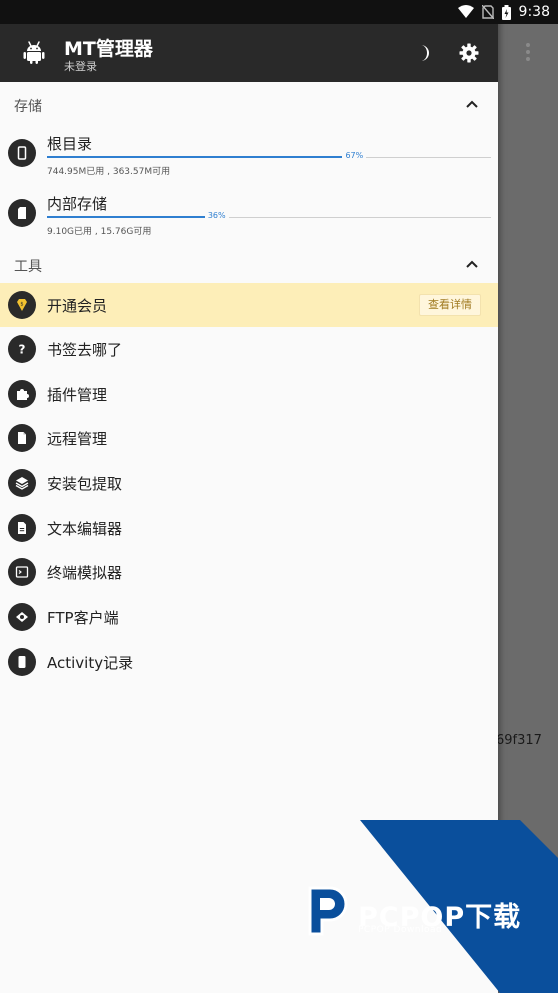 The image size is (558, 993). What do you see at coordinates (528, 52) in the screenshot?
I see `more-options-icon` at bounding box center [528, 52].